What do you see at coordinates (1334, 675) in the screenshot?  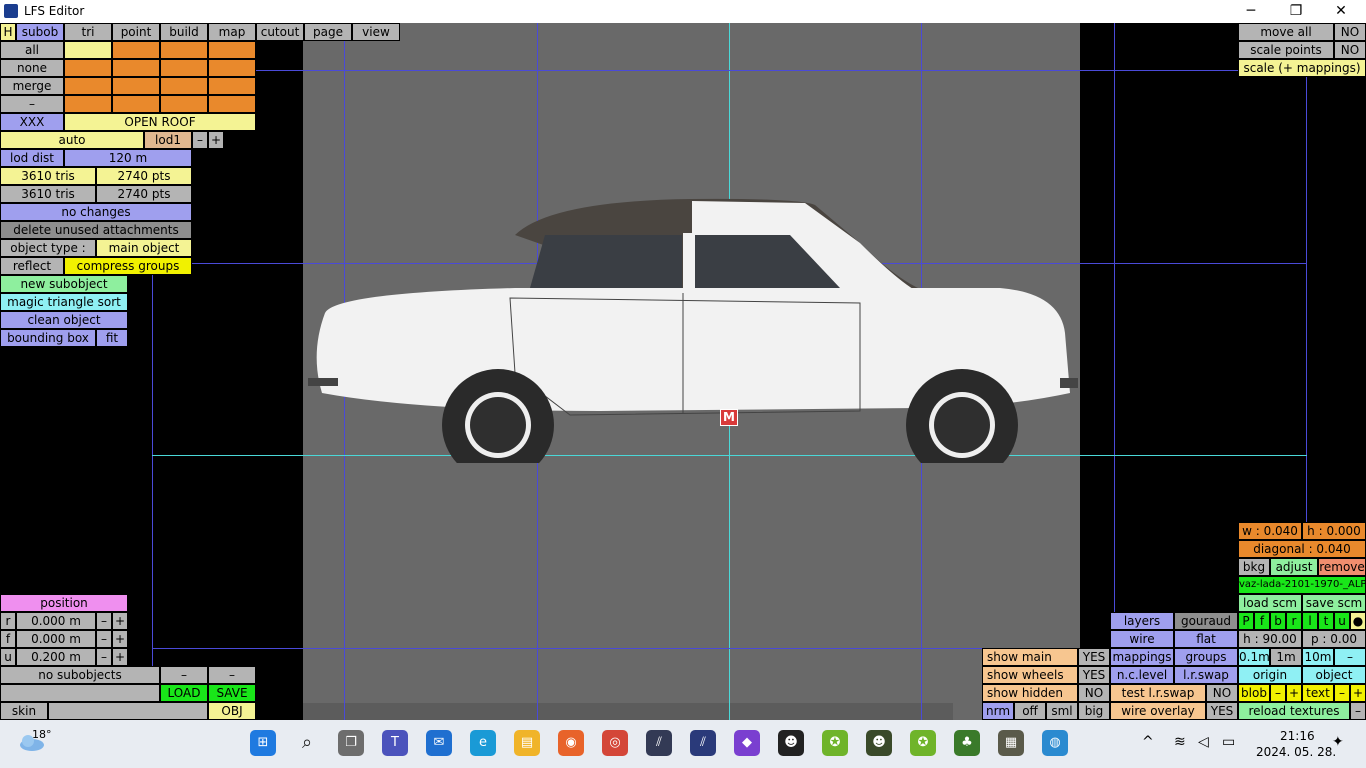 I see `object-button: object` at bounding box center [1334, 675].